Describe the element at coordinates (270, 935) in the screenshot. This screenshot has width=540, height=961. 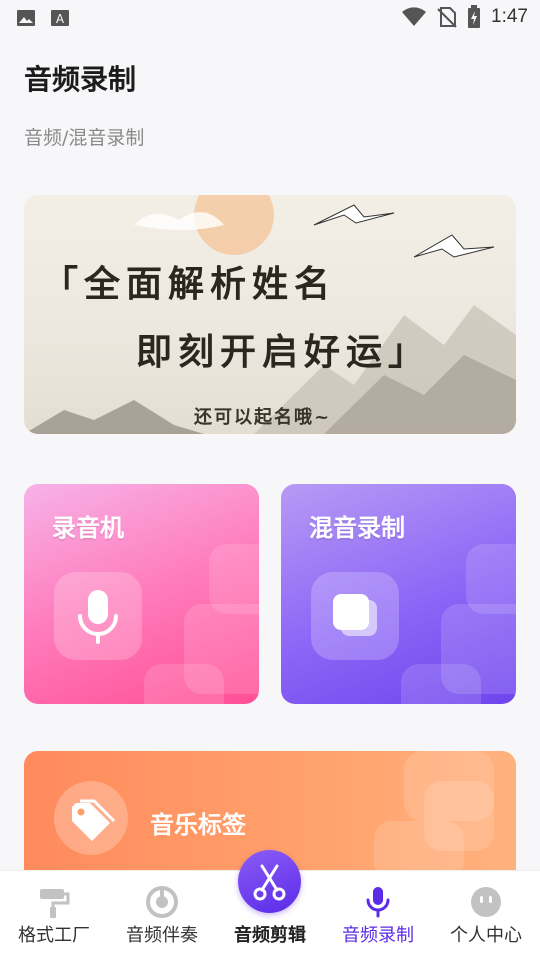
I see `tab-label: 音频剪辑` at that location.